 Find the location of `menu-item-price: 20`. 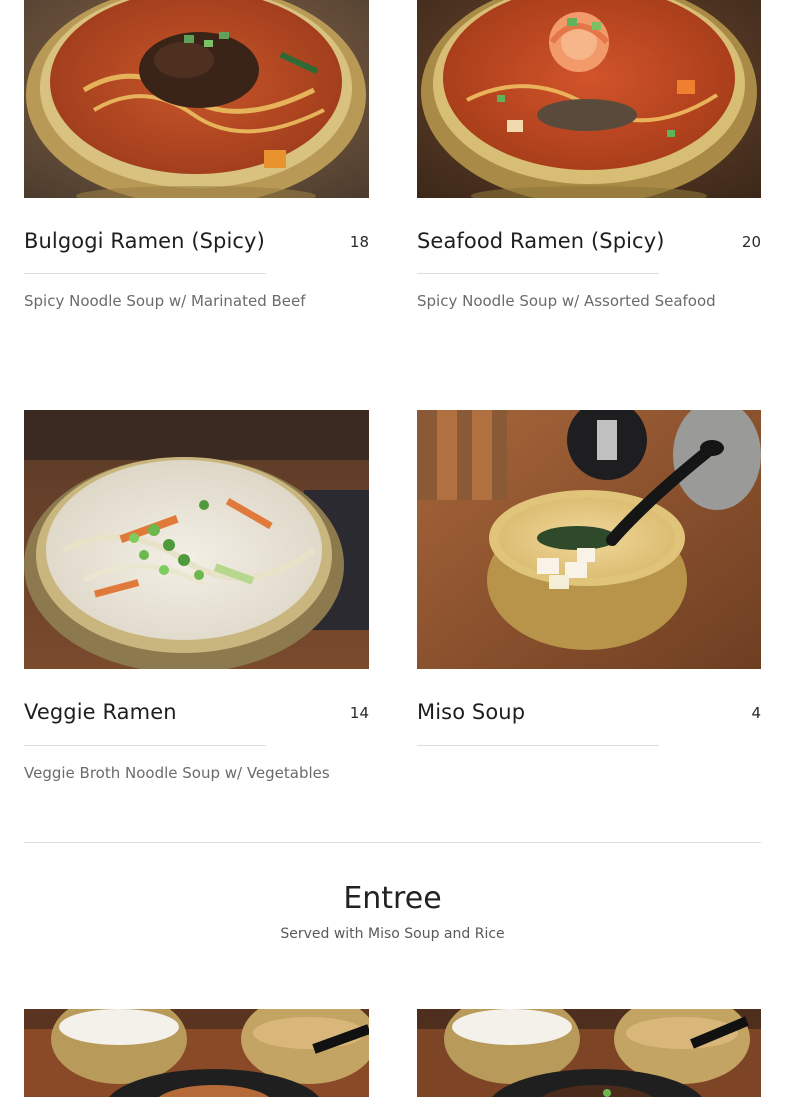

menu-item-price: 20 is located at coordinates (751, 242).